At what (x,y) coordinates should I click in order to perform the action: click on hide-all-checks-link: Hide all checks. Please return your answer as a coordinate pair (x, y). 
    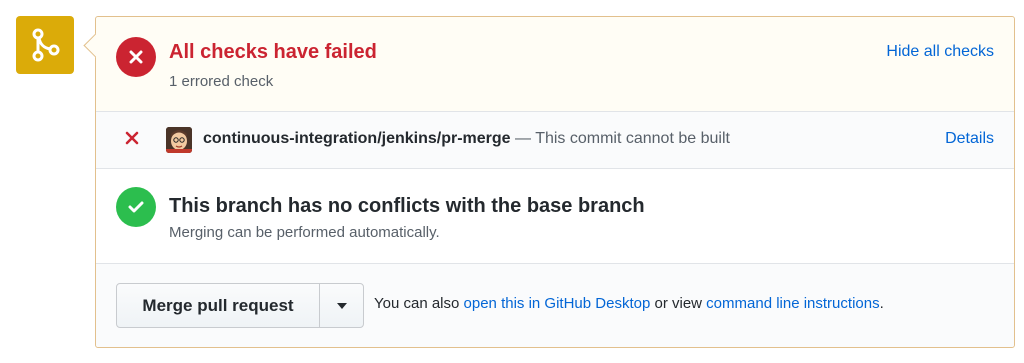
    Looking at the image, I should click on (940, 52).